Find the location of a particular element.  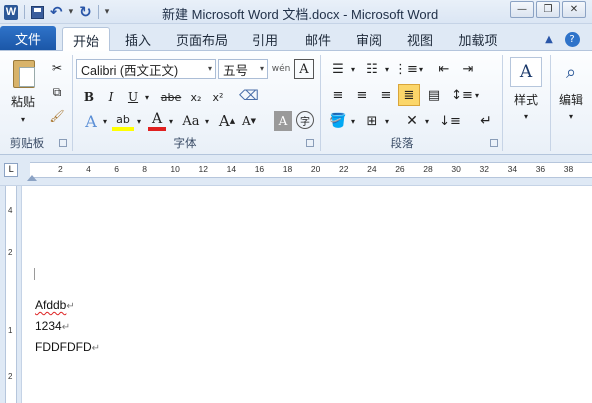

tab-page-layout: 页面布局 is located at coordinates (202, 39).